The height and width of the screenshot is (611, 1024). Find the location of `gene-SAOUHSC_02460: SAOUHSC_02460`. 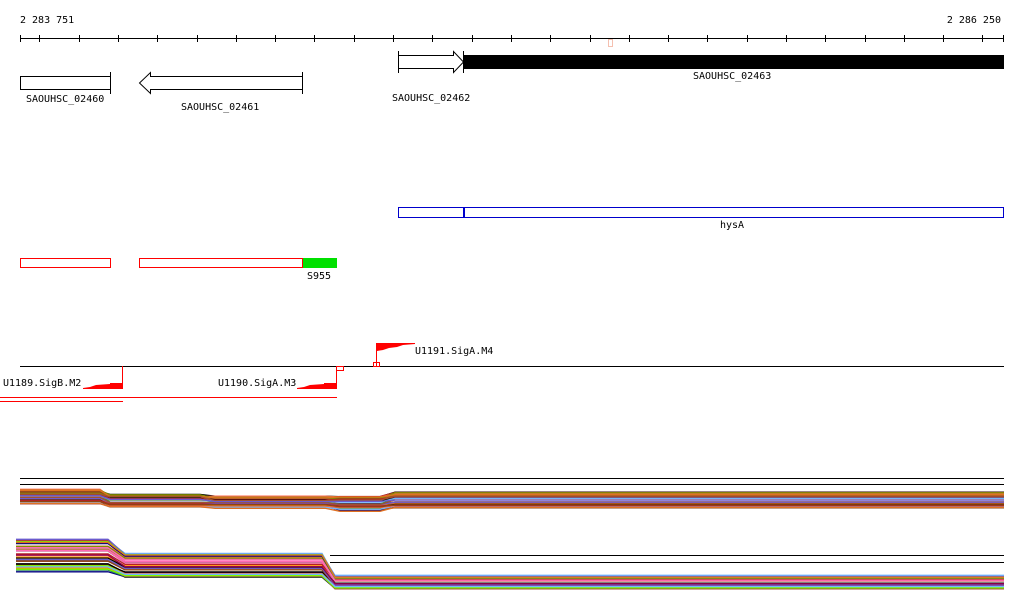

gene-SAOUHSC_02460: SAOUHSC_02460 is located at coordinates (65, 88).